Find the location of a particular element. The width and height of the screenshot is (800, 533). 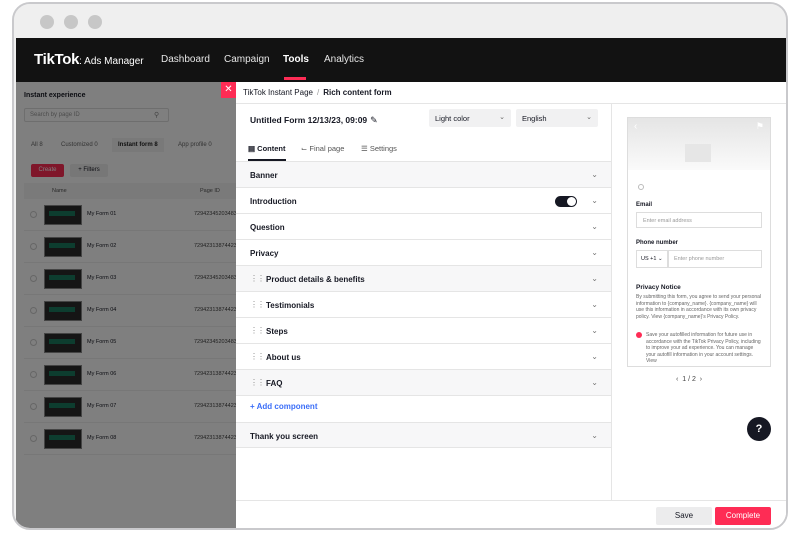

window-minimize-dot is located at coordinates (71, 22).